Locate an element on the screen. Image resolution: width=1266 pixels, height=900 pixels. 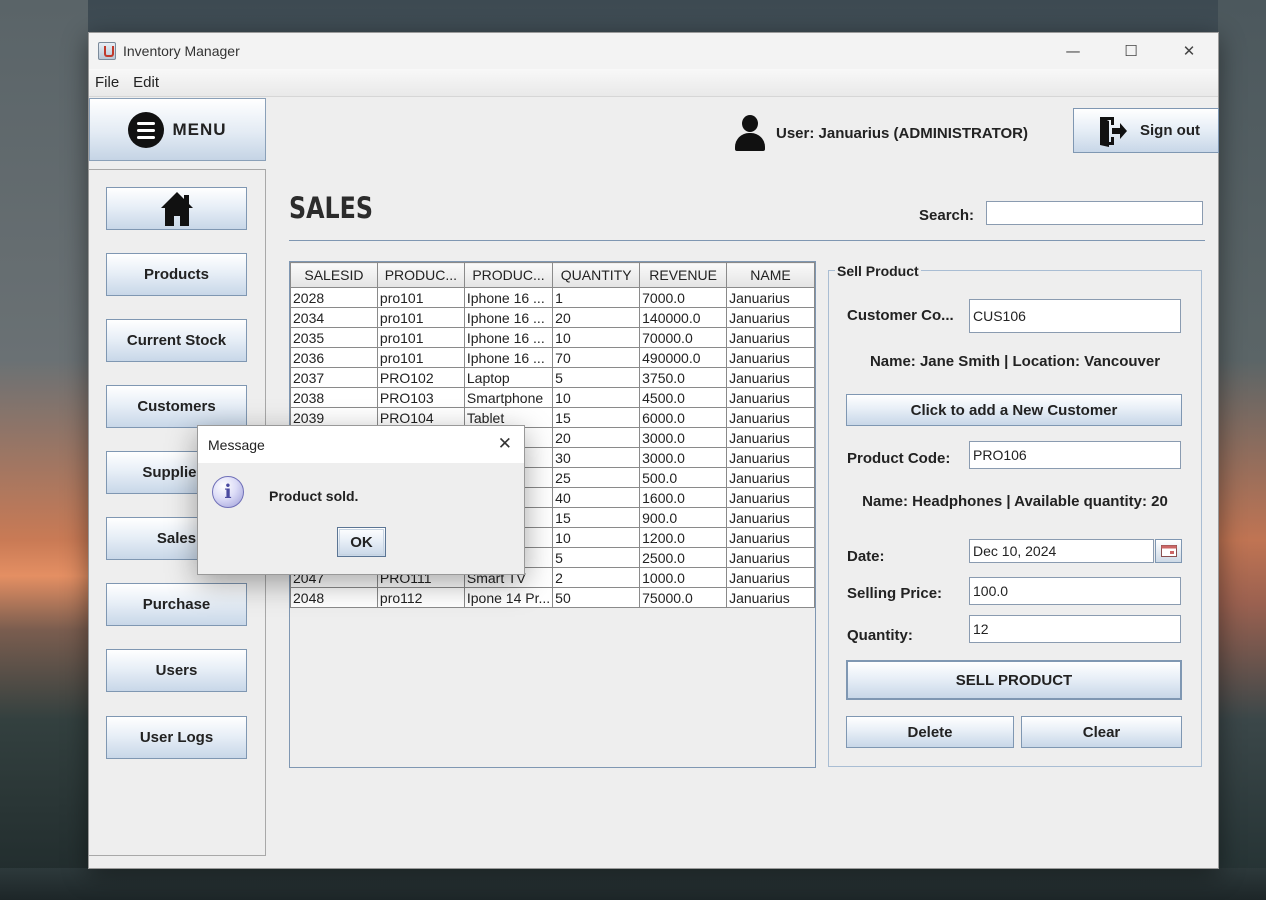
user-info: User: Januarius (ADMINISTRATOR) is located at coordinates (881, 133).